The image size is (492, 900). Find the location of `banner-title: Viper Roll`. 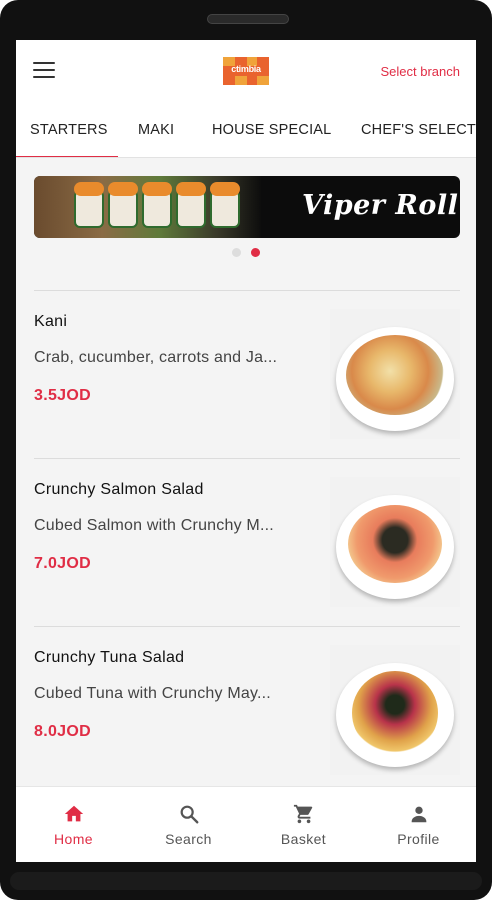

banner-title: Viper Roll is located at coordinates (380, 205).